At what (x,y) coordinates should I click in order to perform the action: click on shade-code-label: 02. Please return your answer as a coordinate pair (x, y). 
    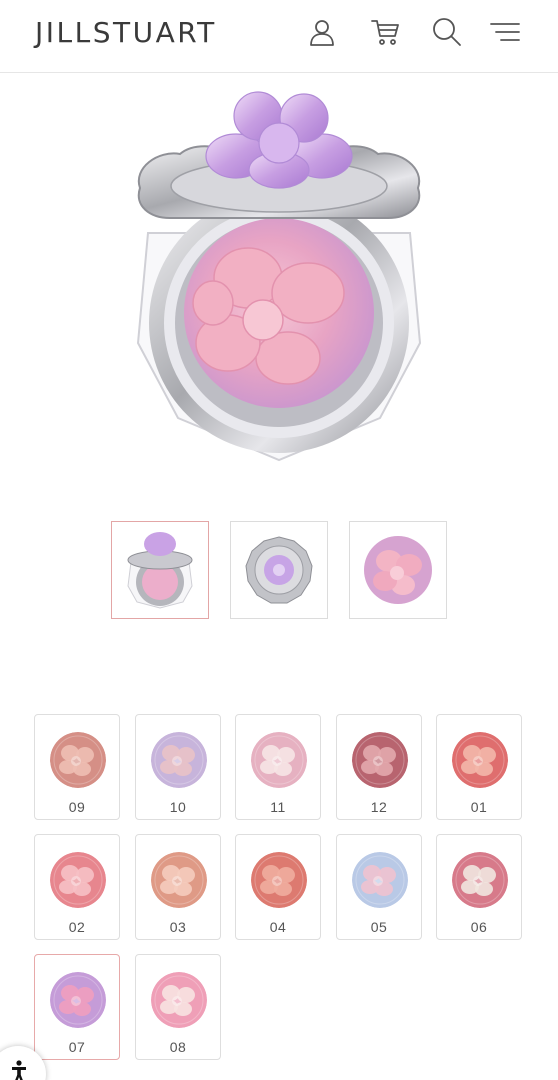
    Looking at the image, I should click on (77, 927).